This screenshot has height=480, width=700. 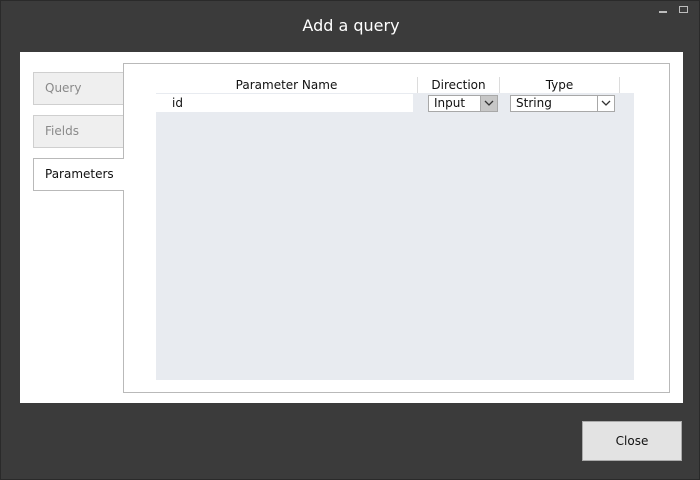 What do you see at coordinates (534, 103) in the screenshot?
I see `type-value: String` at bounding box center [534, 103].